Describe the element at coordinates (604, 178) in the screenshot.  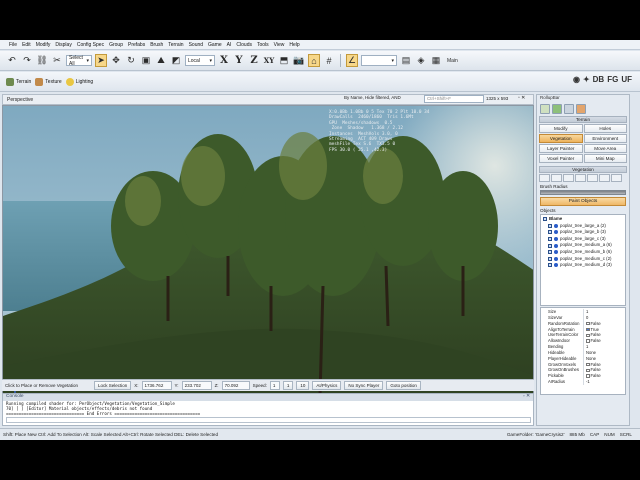
I see `hide-object-icon` at that location.